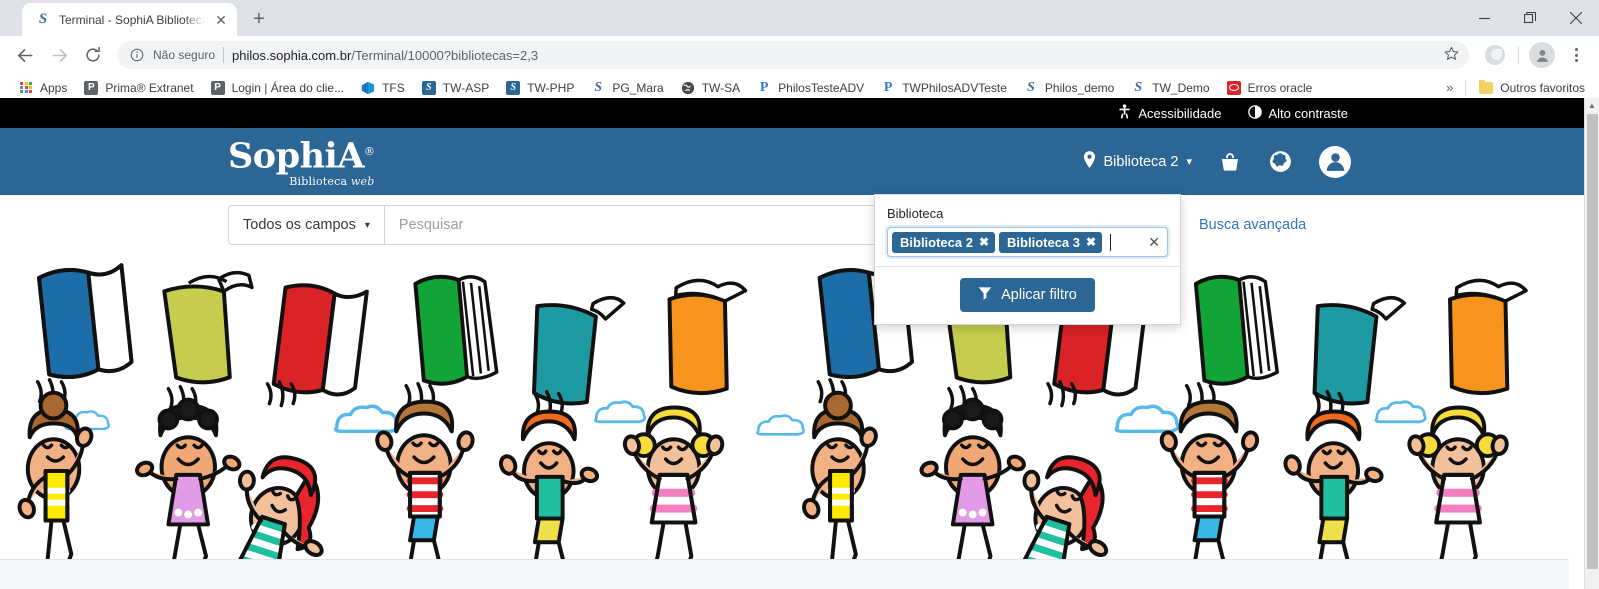  What do you see at coordinates (1181, 87) in the screenshot?
I see `bookmark-label: TW_Demo` at bounding box center [1181, 87].